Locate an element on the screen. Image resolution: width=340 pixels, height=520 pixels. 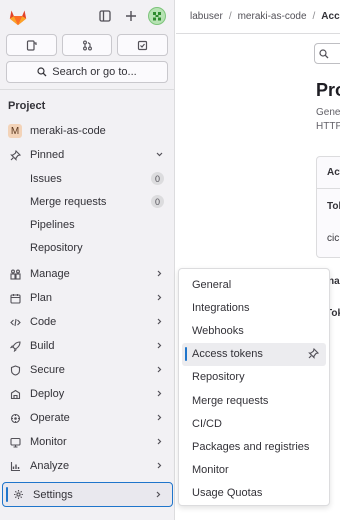
issues-icon is located at coordinates (31, 45).